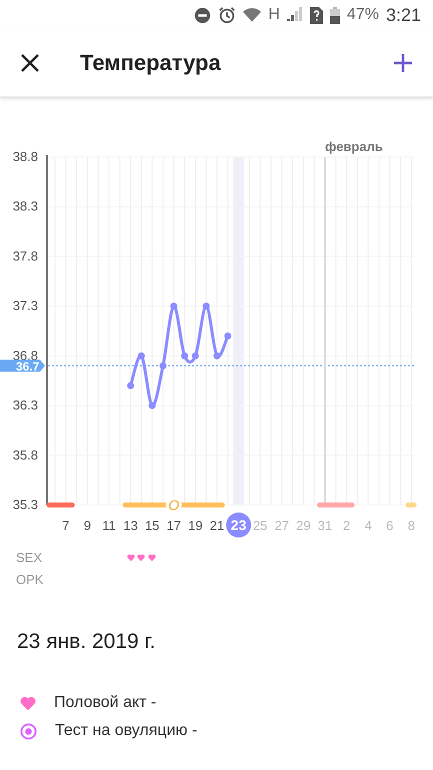 Image resolution: width=433 pixels, height=770 pixels. Describe the element at coordinates (25, 206) in the screenshot. I see `y-tick-label: 38.3` at that location.